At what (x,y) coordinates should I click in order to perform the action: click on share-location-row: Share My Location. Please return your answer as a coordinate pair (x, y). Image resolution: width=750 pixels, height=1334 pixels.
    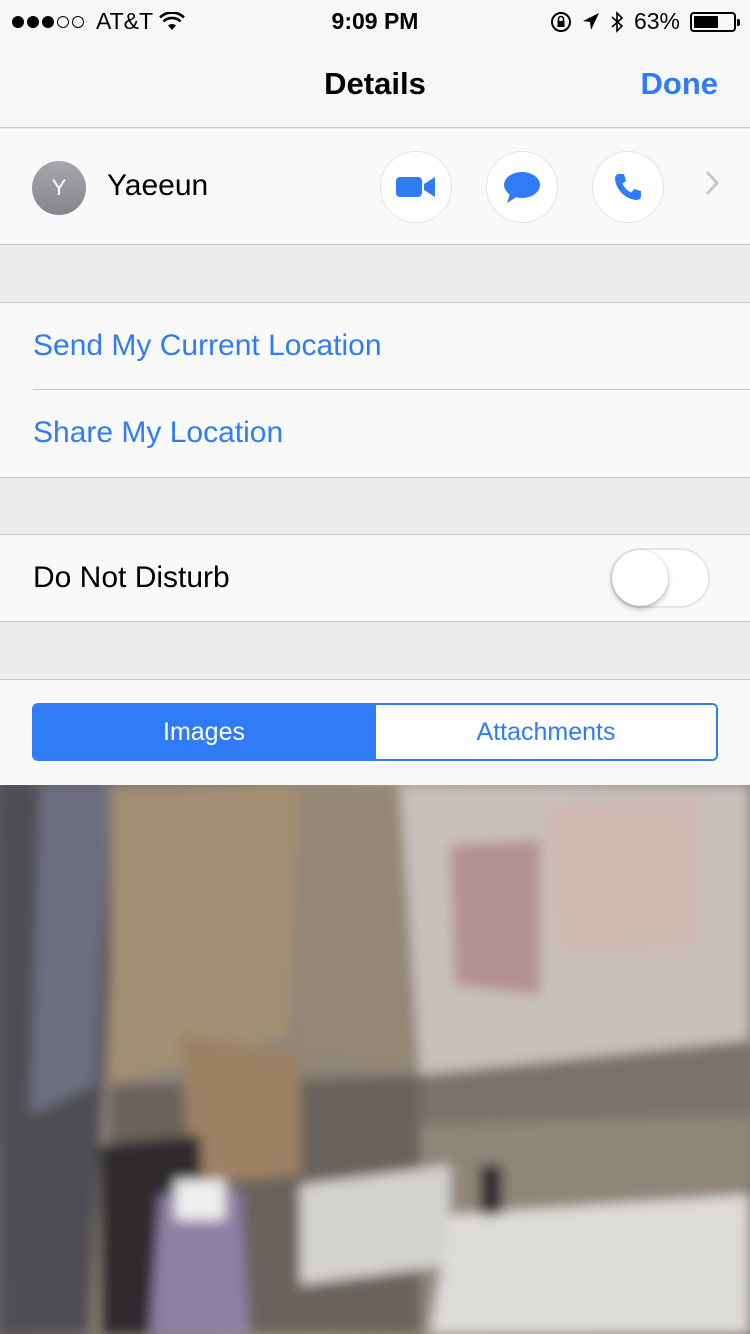
    Looking at the image, I should click on (375, 433).